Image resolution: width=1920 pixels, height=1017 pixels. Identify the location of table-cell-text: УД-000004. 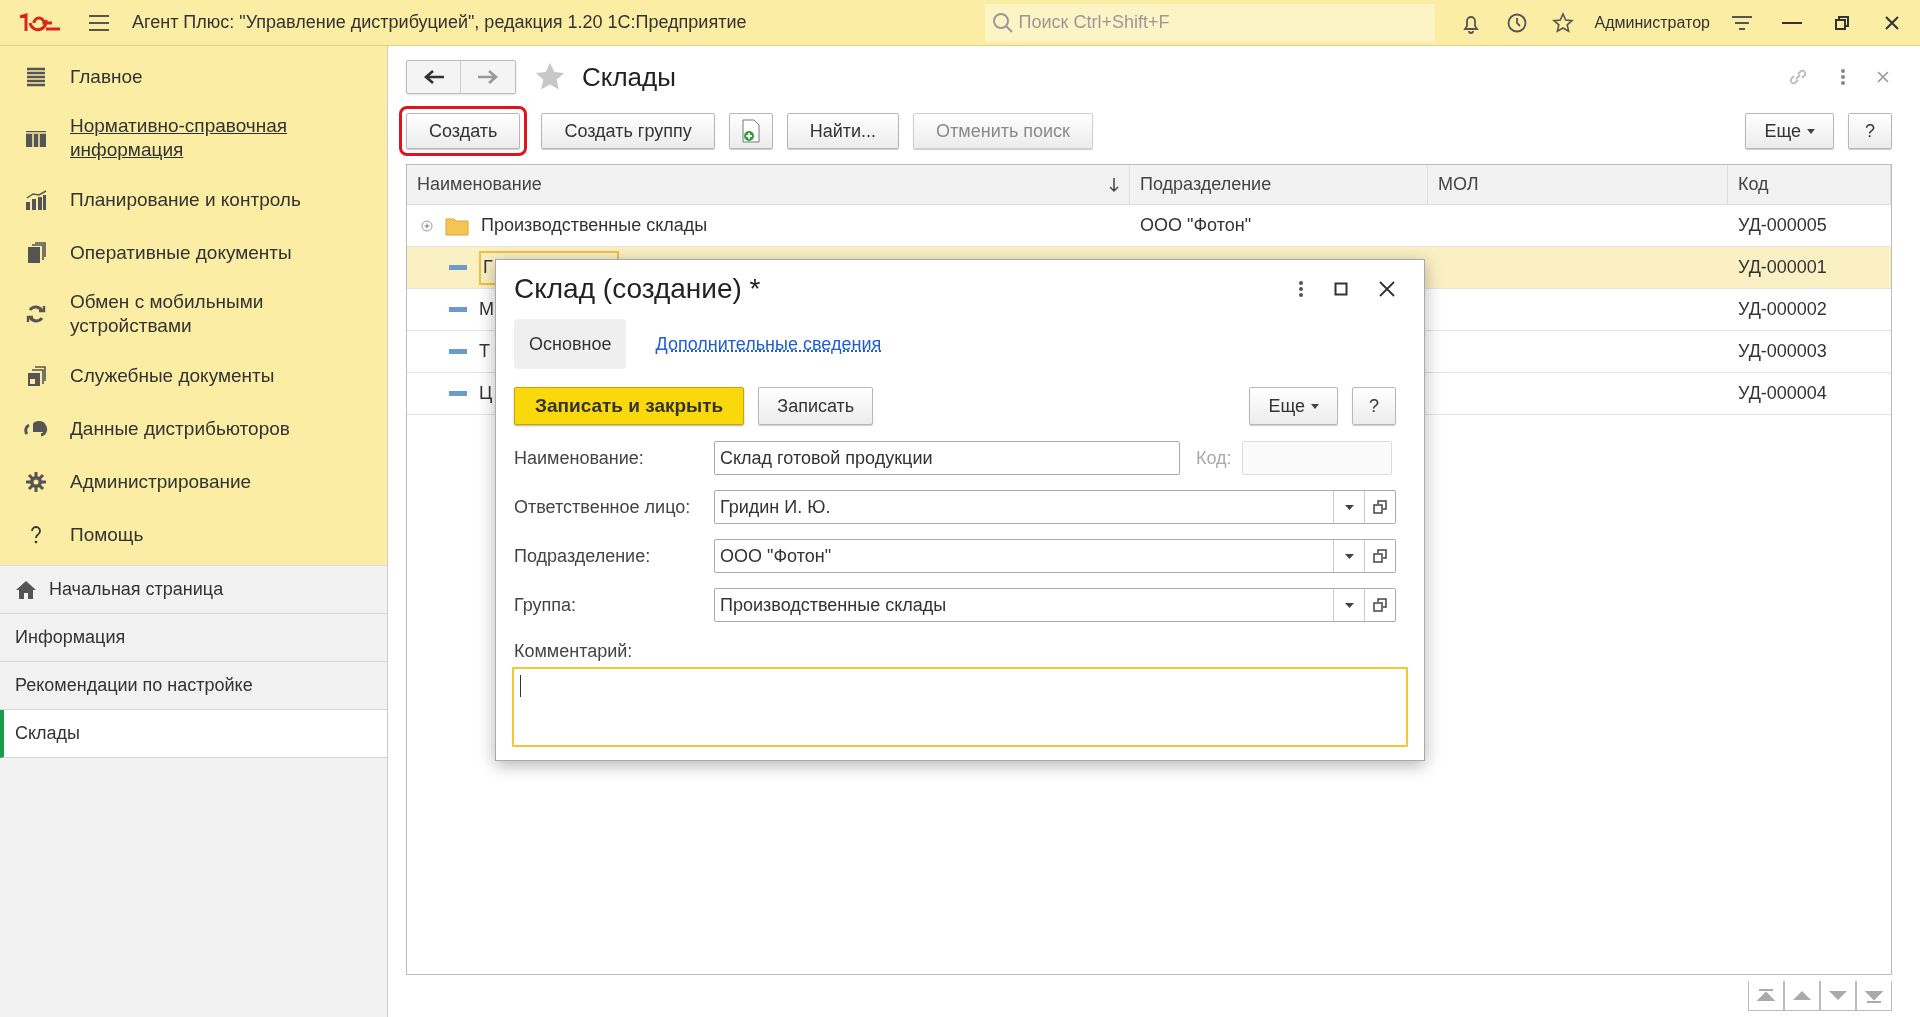
(1782, 393).